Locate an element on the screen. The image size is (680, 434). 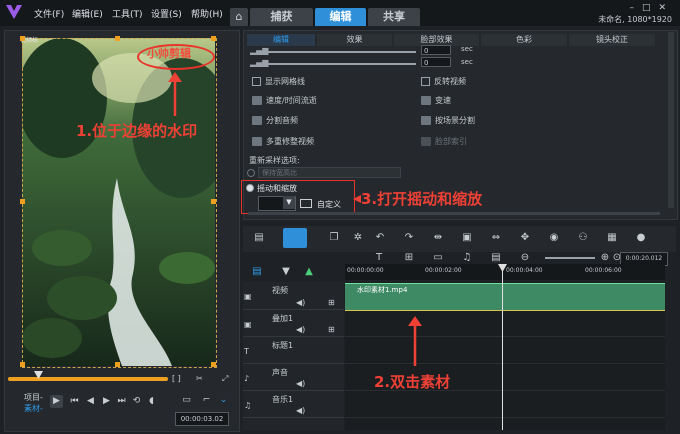
split-by-scene-button: 按场景分割 is located at coordinates (448, 120).